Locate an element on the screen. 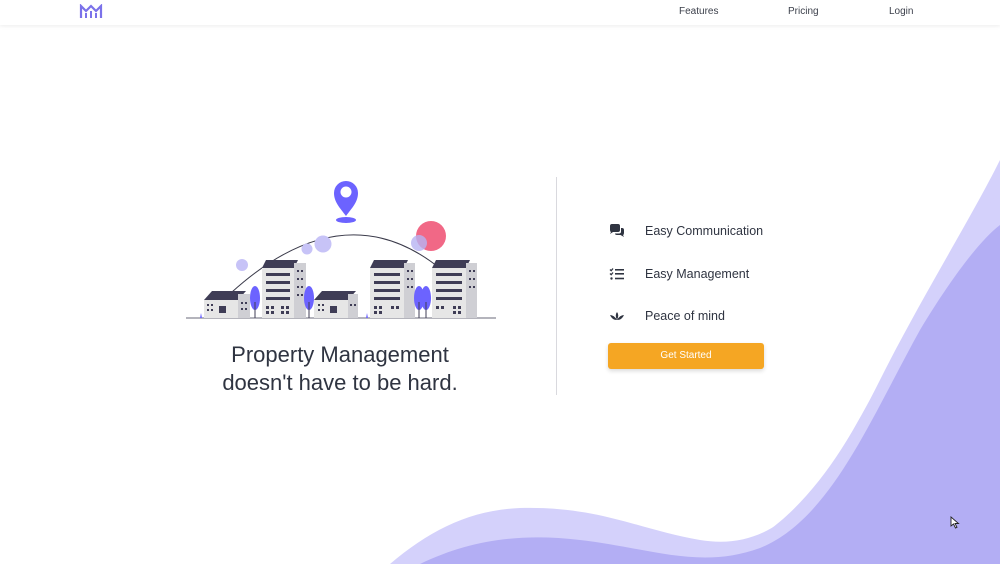  vertical-divider is located at coordinates (556, 286).